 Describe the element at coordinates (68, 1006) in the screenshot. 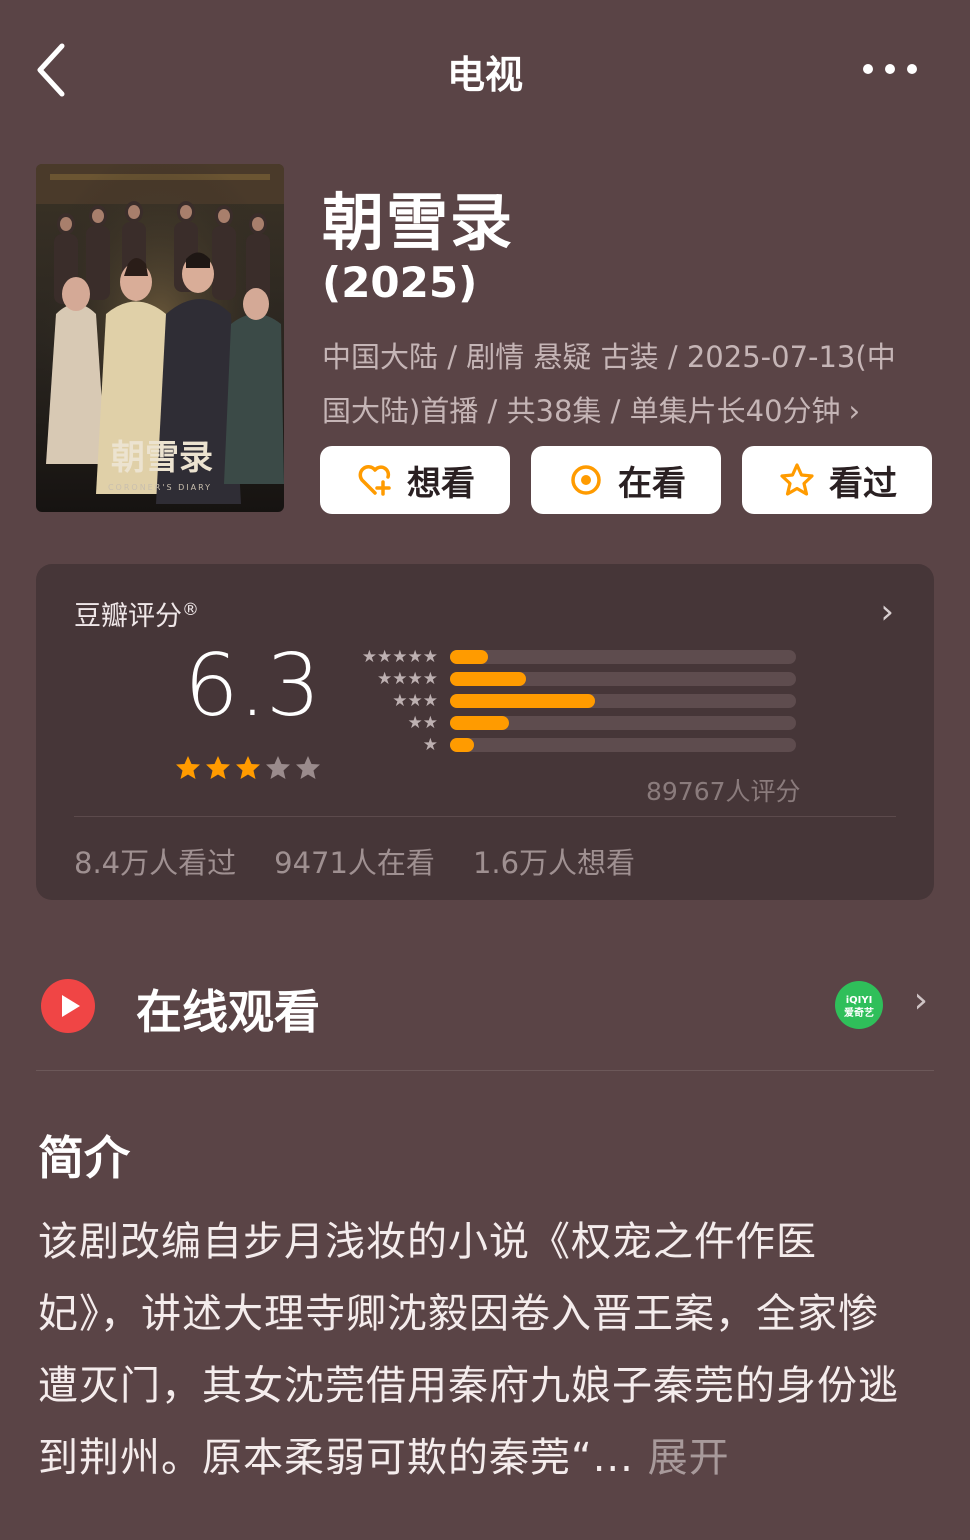

I see `play-icon` at that location.